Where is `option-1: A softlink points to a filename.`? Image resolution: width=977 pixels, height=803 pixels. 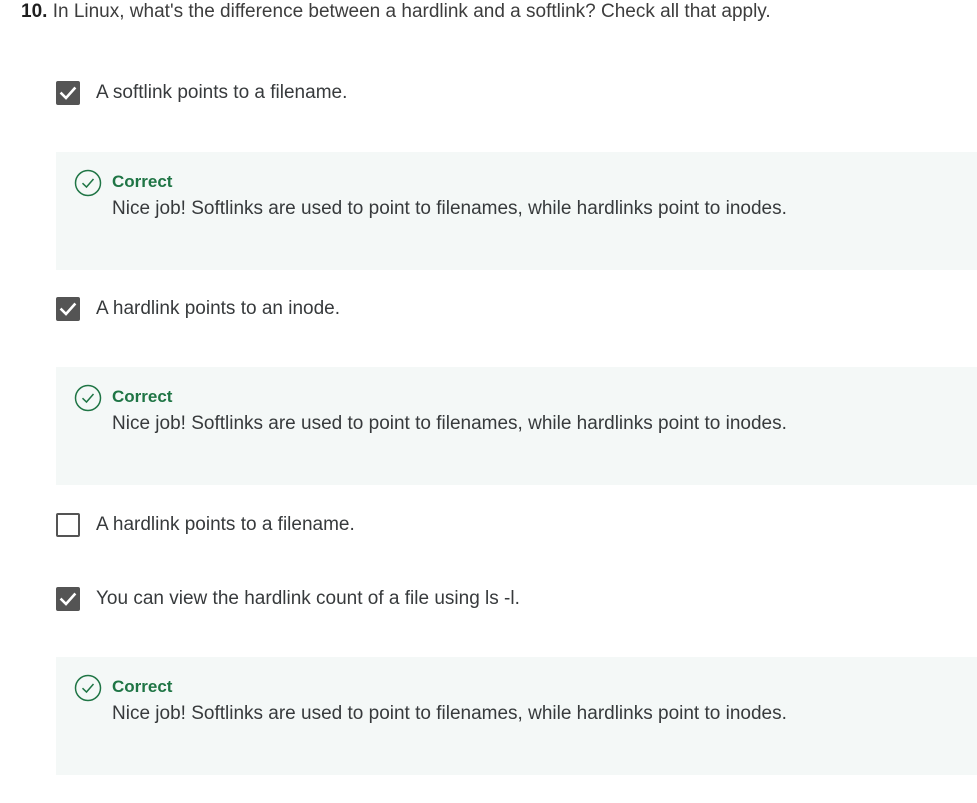 option-1: A softlink points to a filename. is located at coordinates (201, 93).